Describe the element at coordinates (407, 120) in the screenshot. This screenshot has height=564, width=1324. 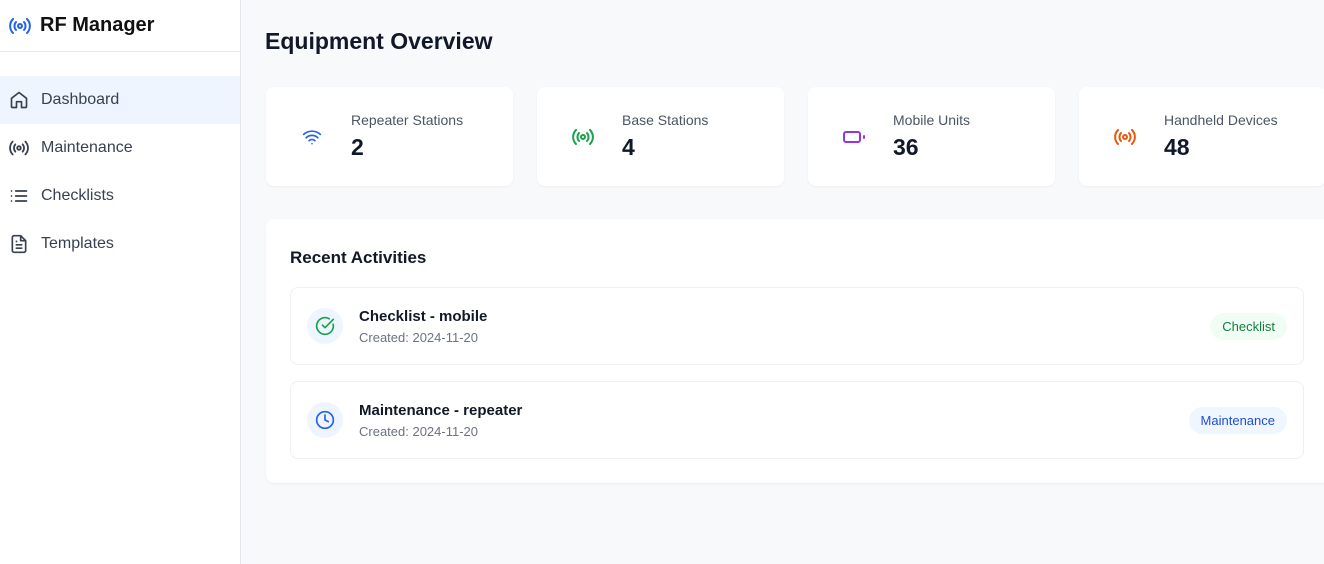
I see `stat-label: Repeater Stations` at that location.